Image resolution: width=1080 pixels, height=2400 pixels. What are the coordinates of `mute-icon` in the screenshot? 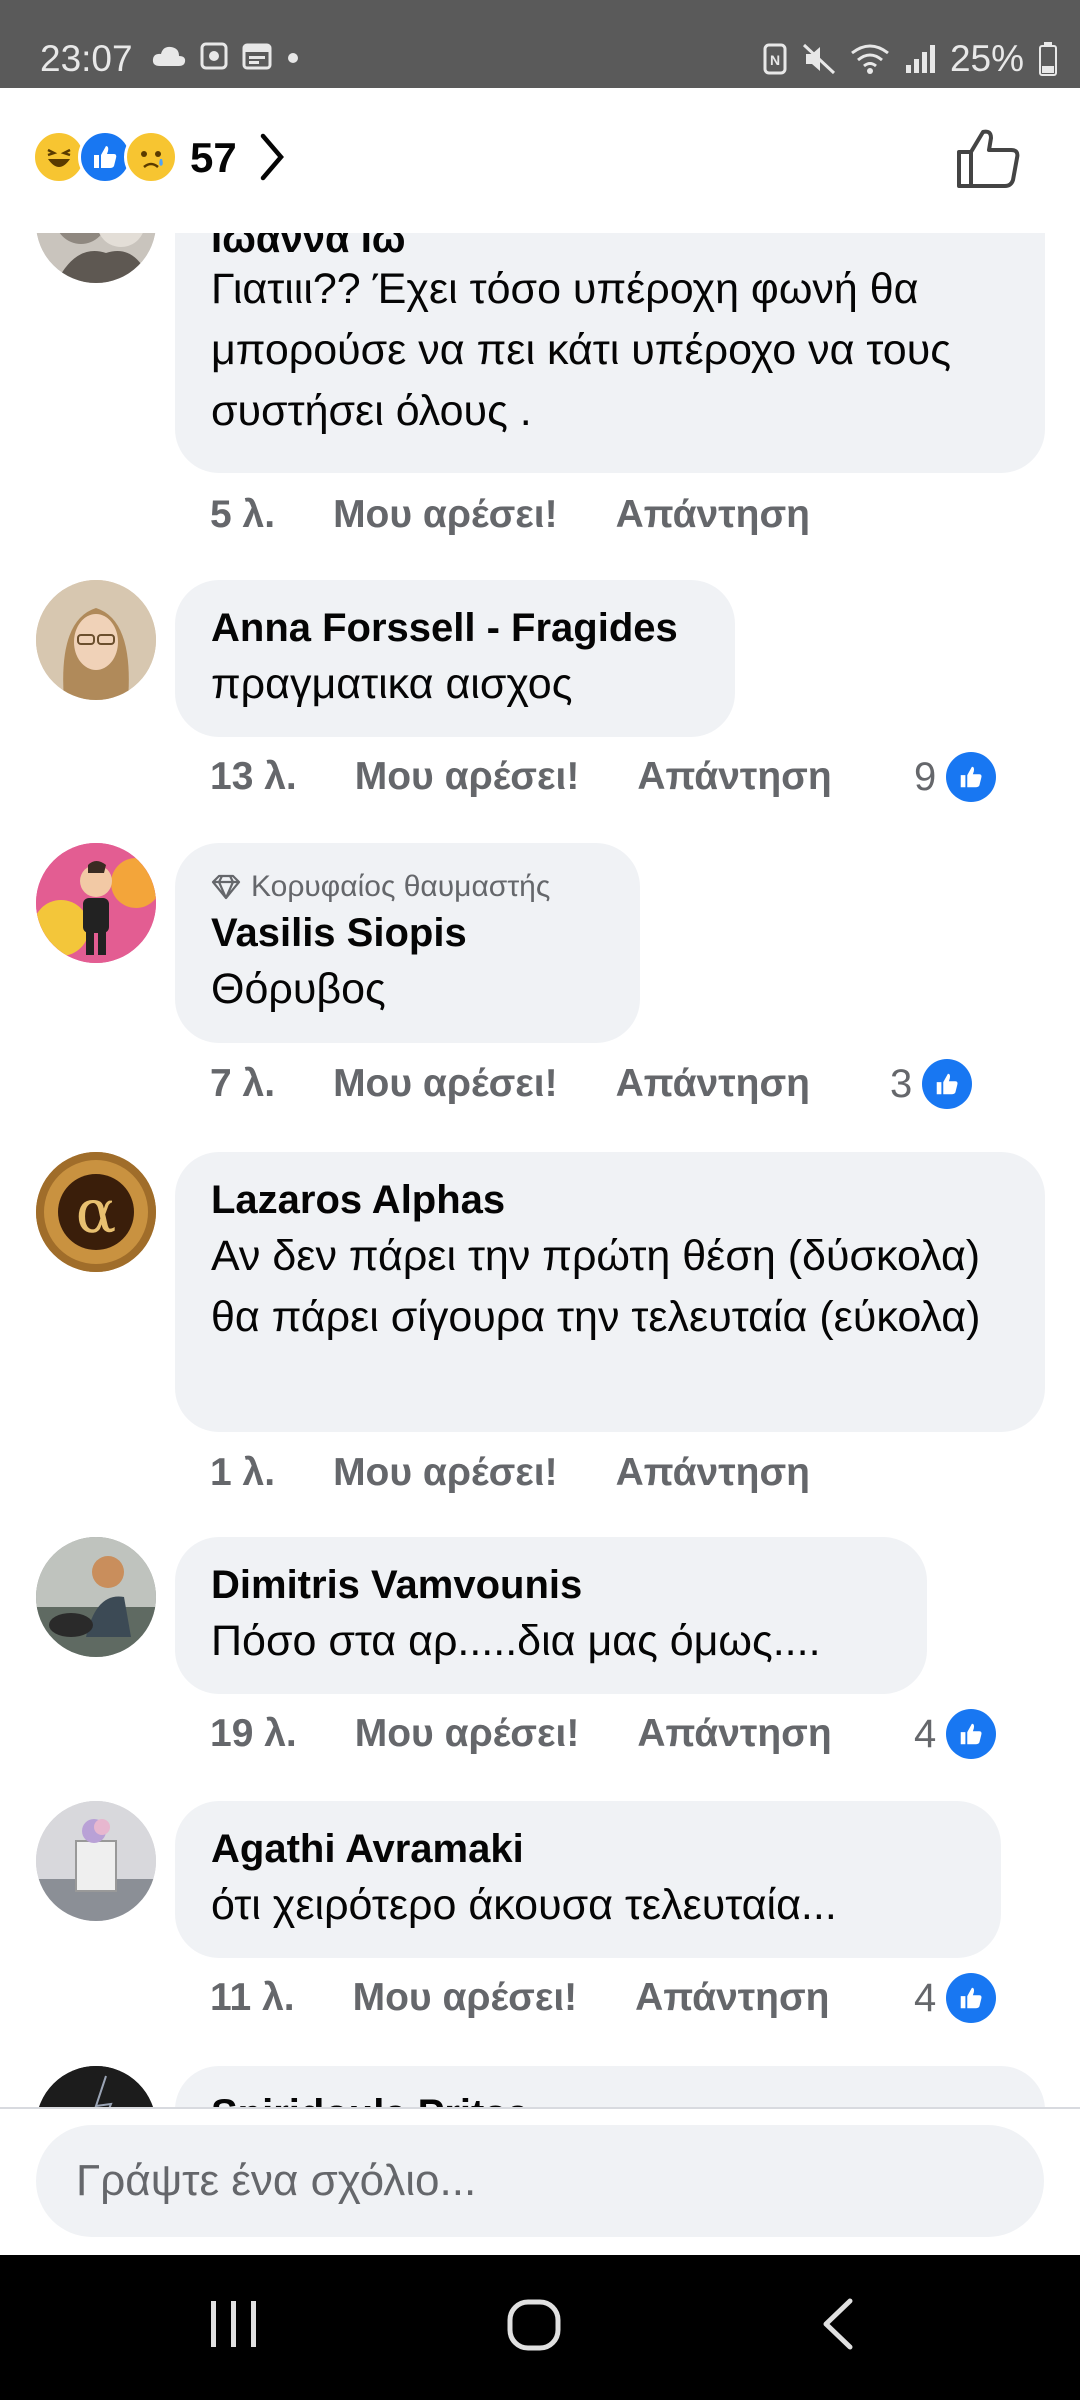 It's located at (818, 59).